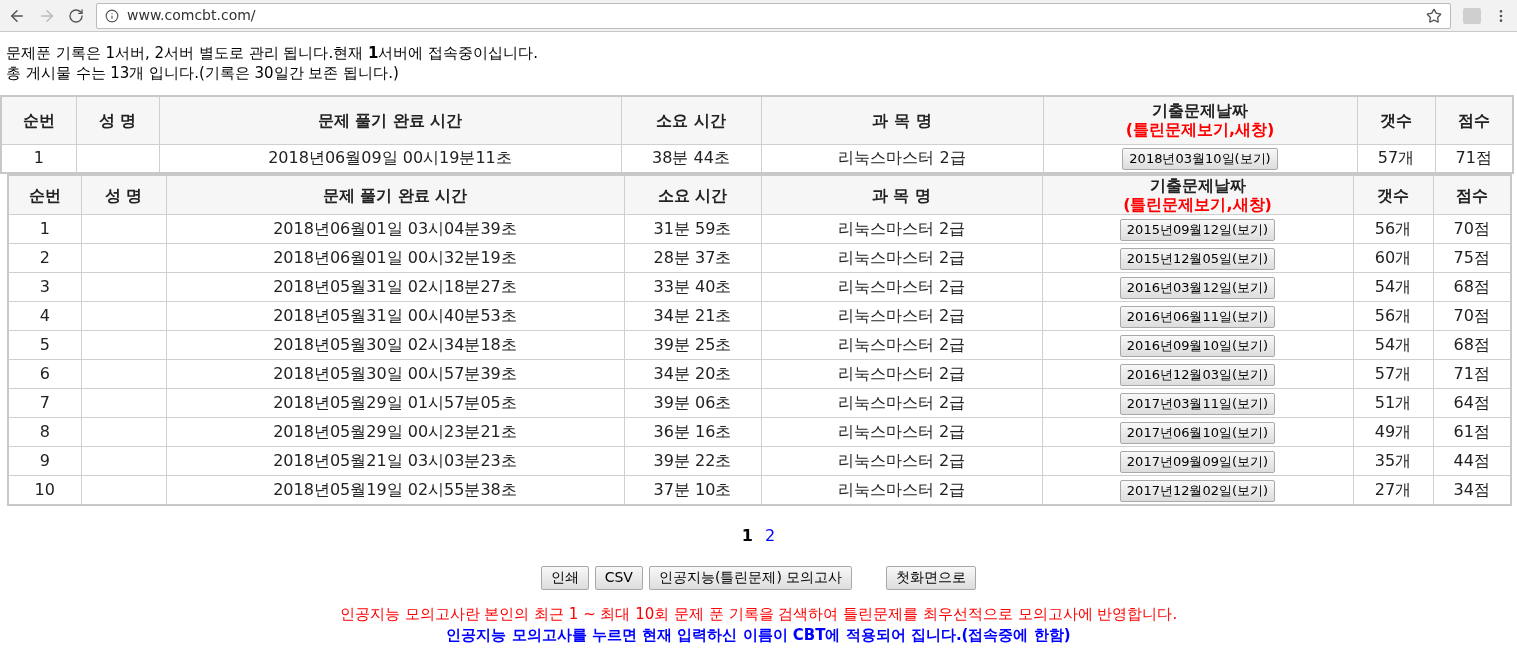  Describe the element at coordinates (44, 373) in the screenshot. I see `table-cell: 6` at that location.